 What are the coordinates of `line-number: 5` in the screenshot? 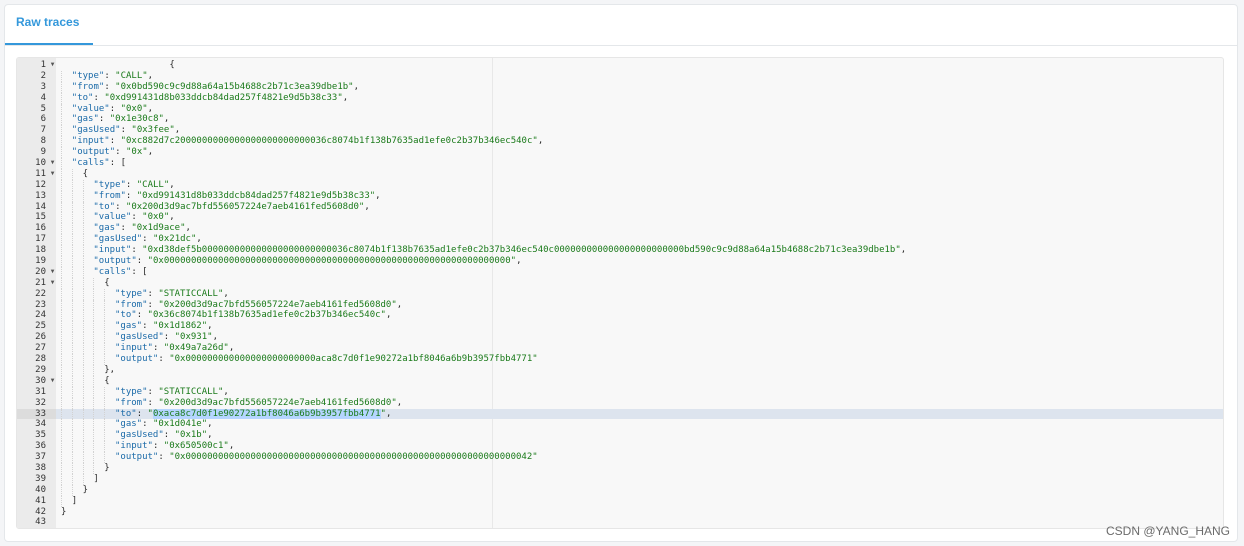 It's located at (43, 108).